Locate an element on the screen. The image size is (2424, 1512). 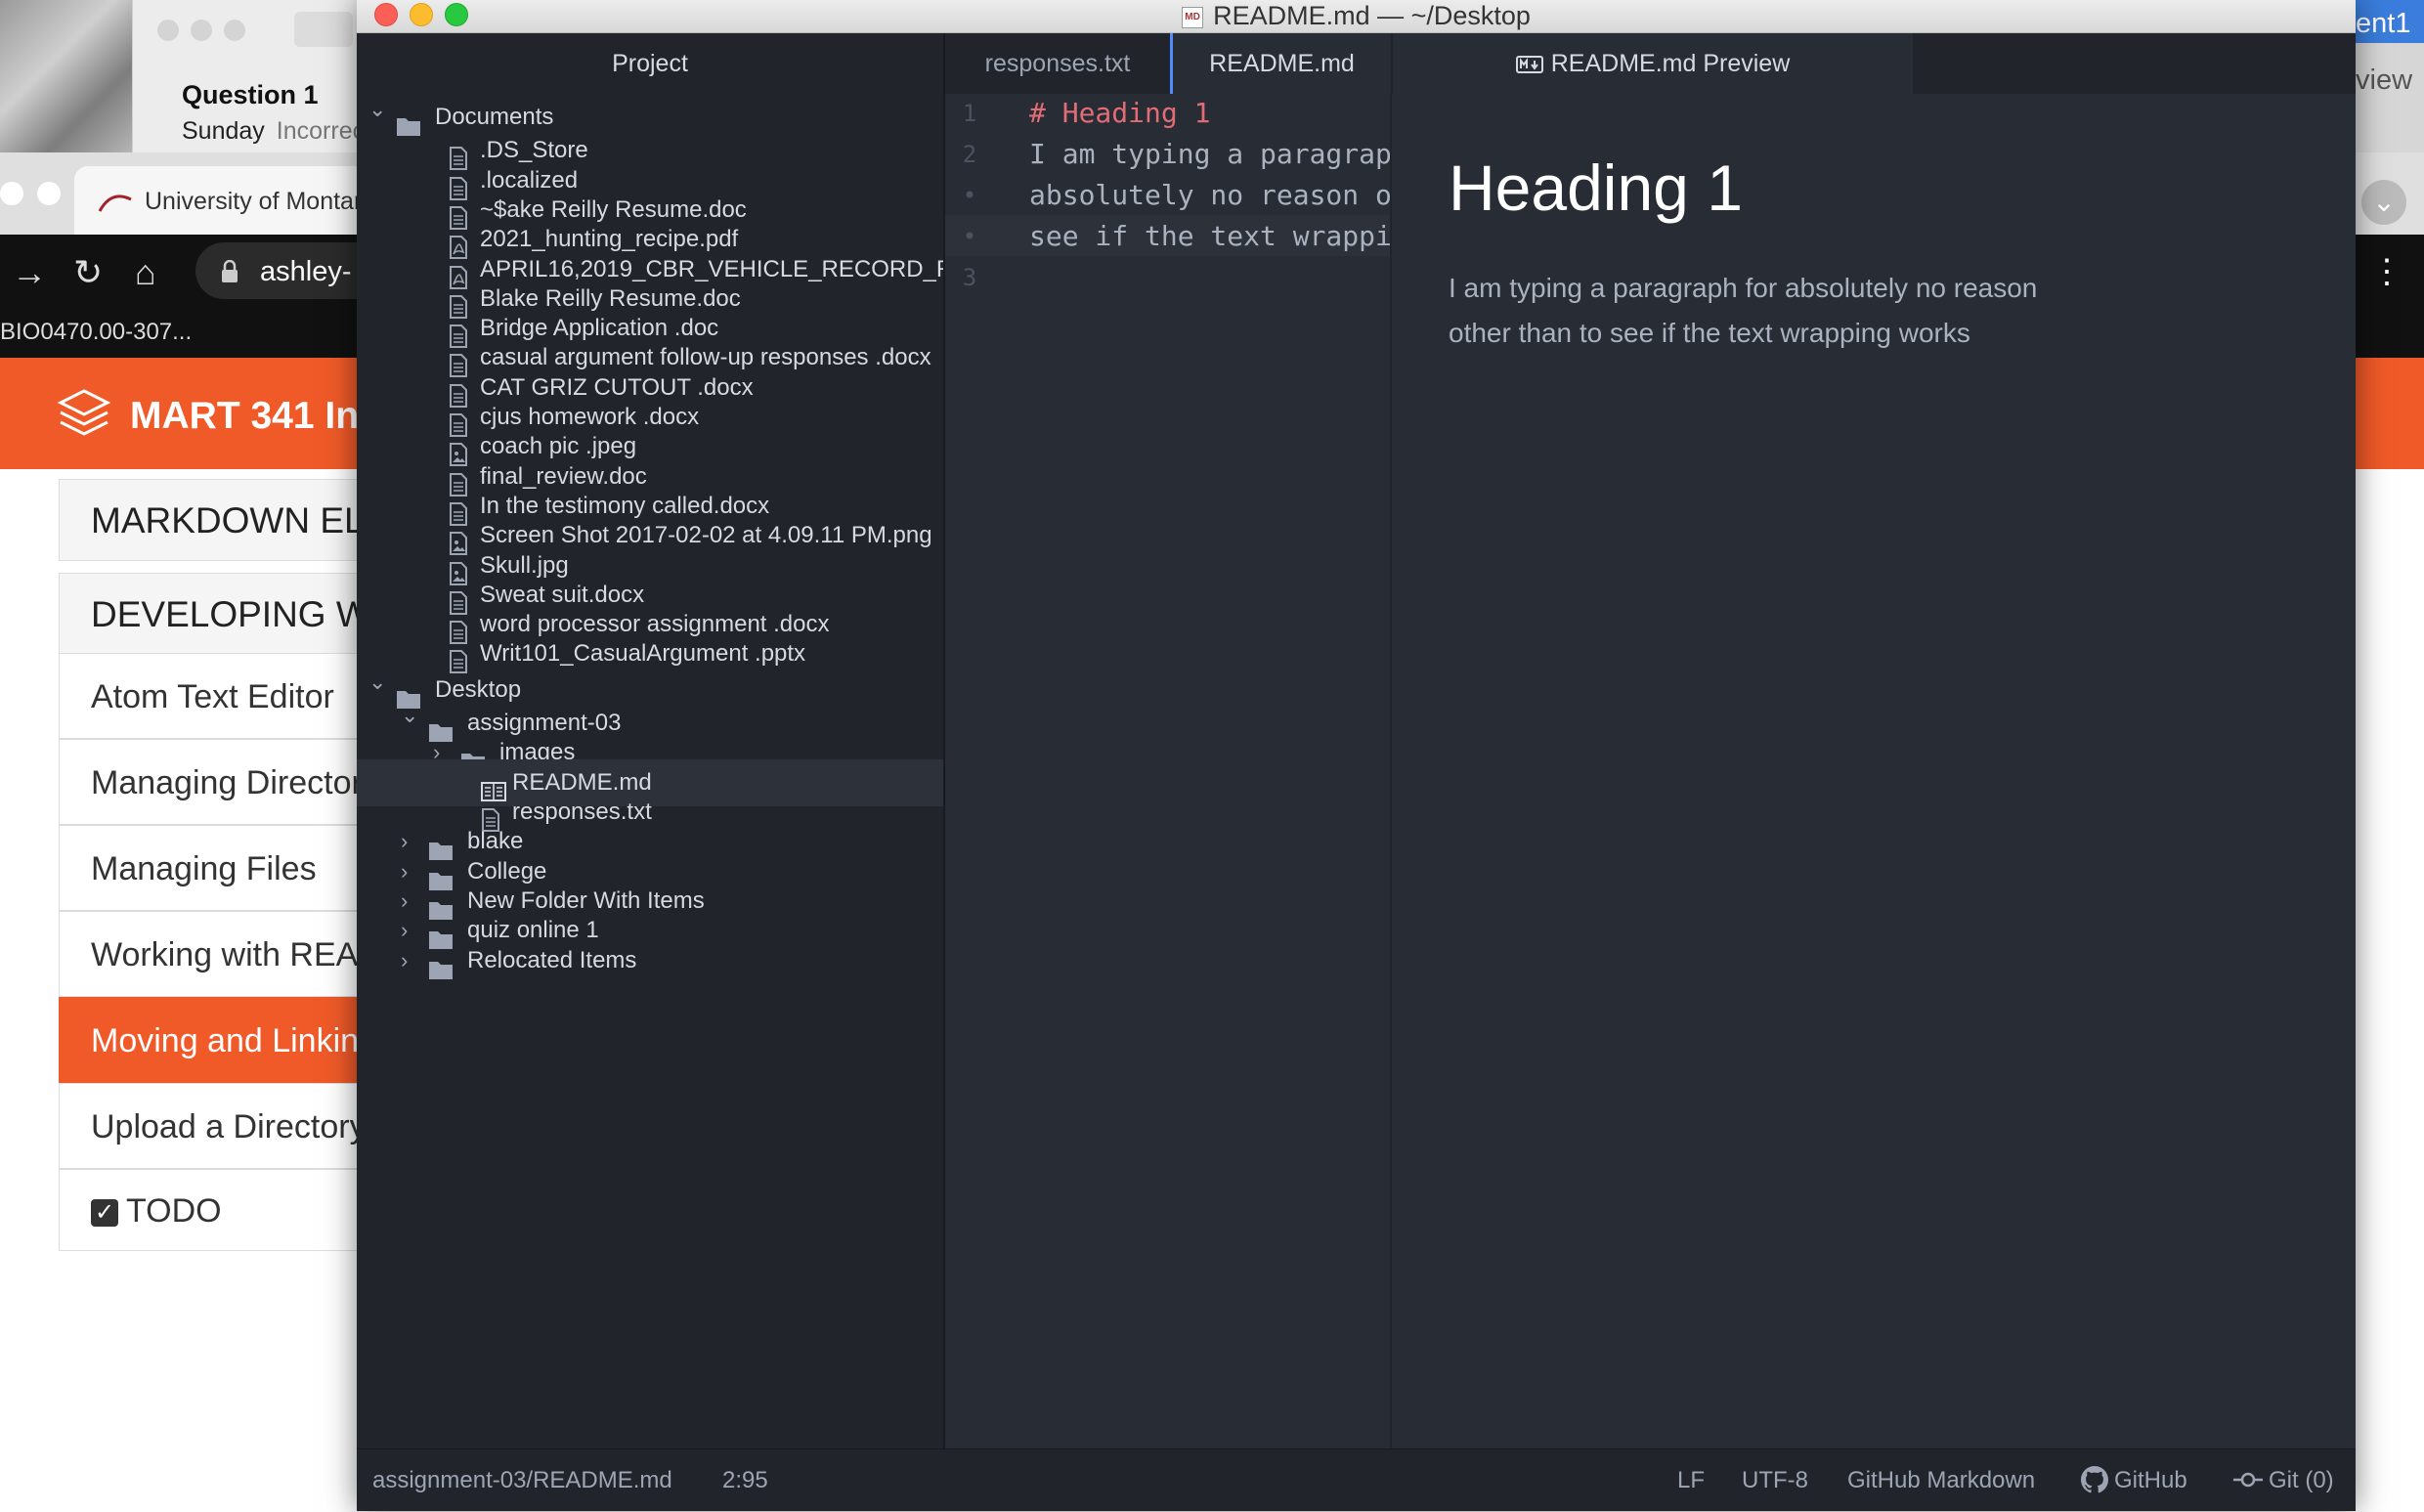
right-strip-view-label: view is located at coordinates (2384, 80).